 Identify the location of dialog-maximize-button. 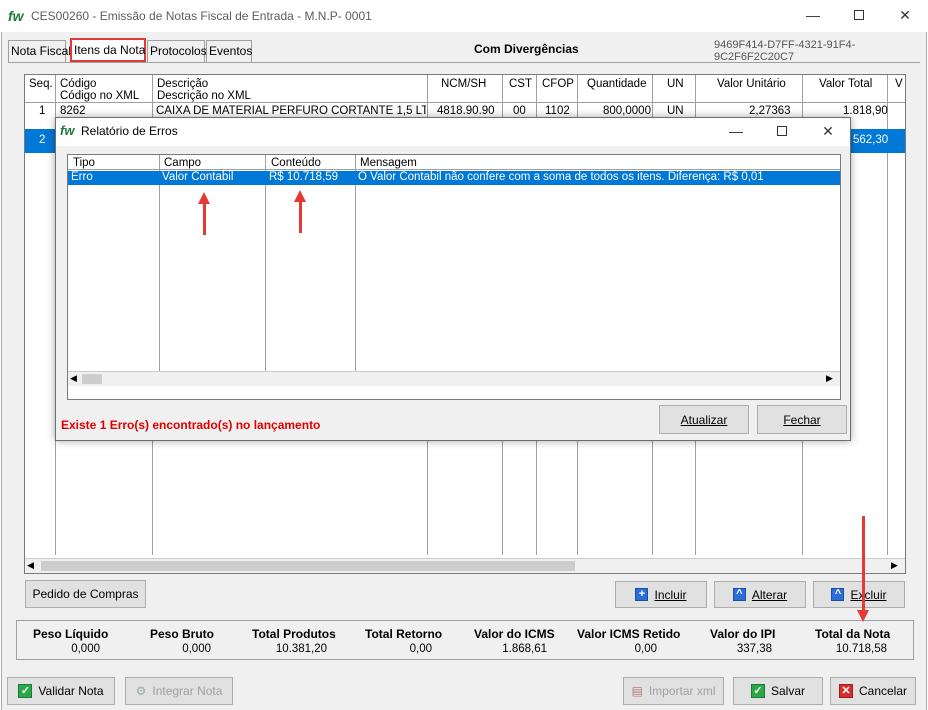
(782, 131).